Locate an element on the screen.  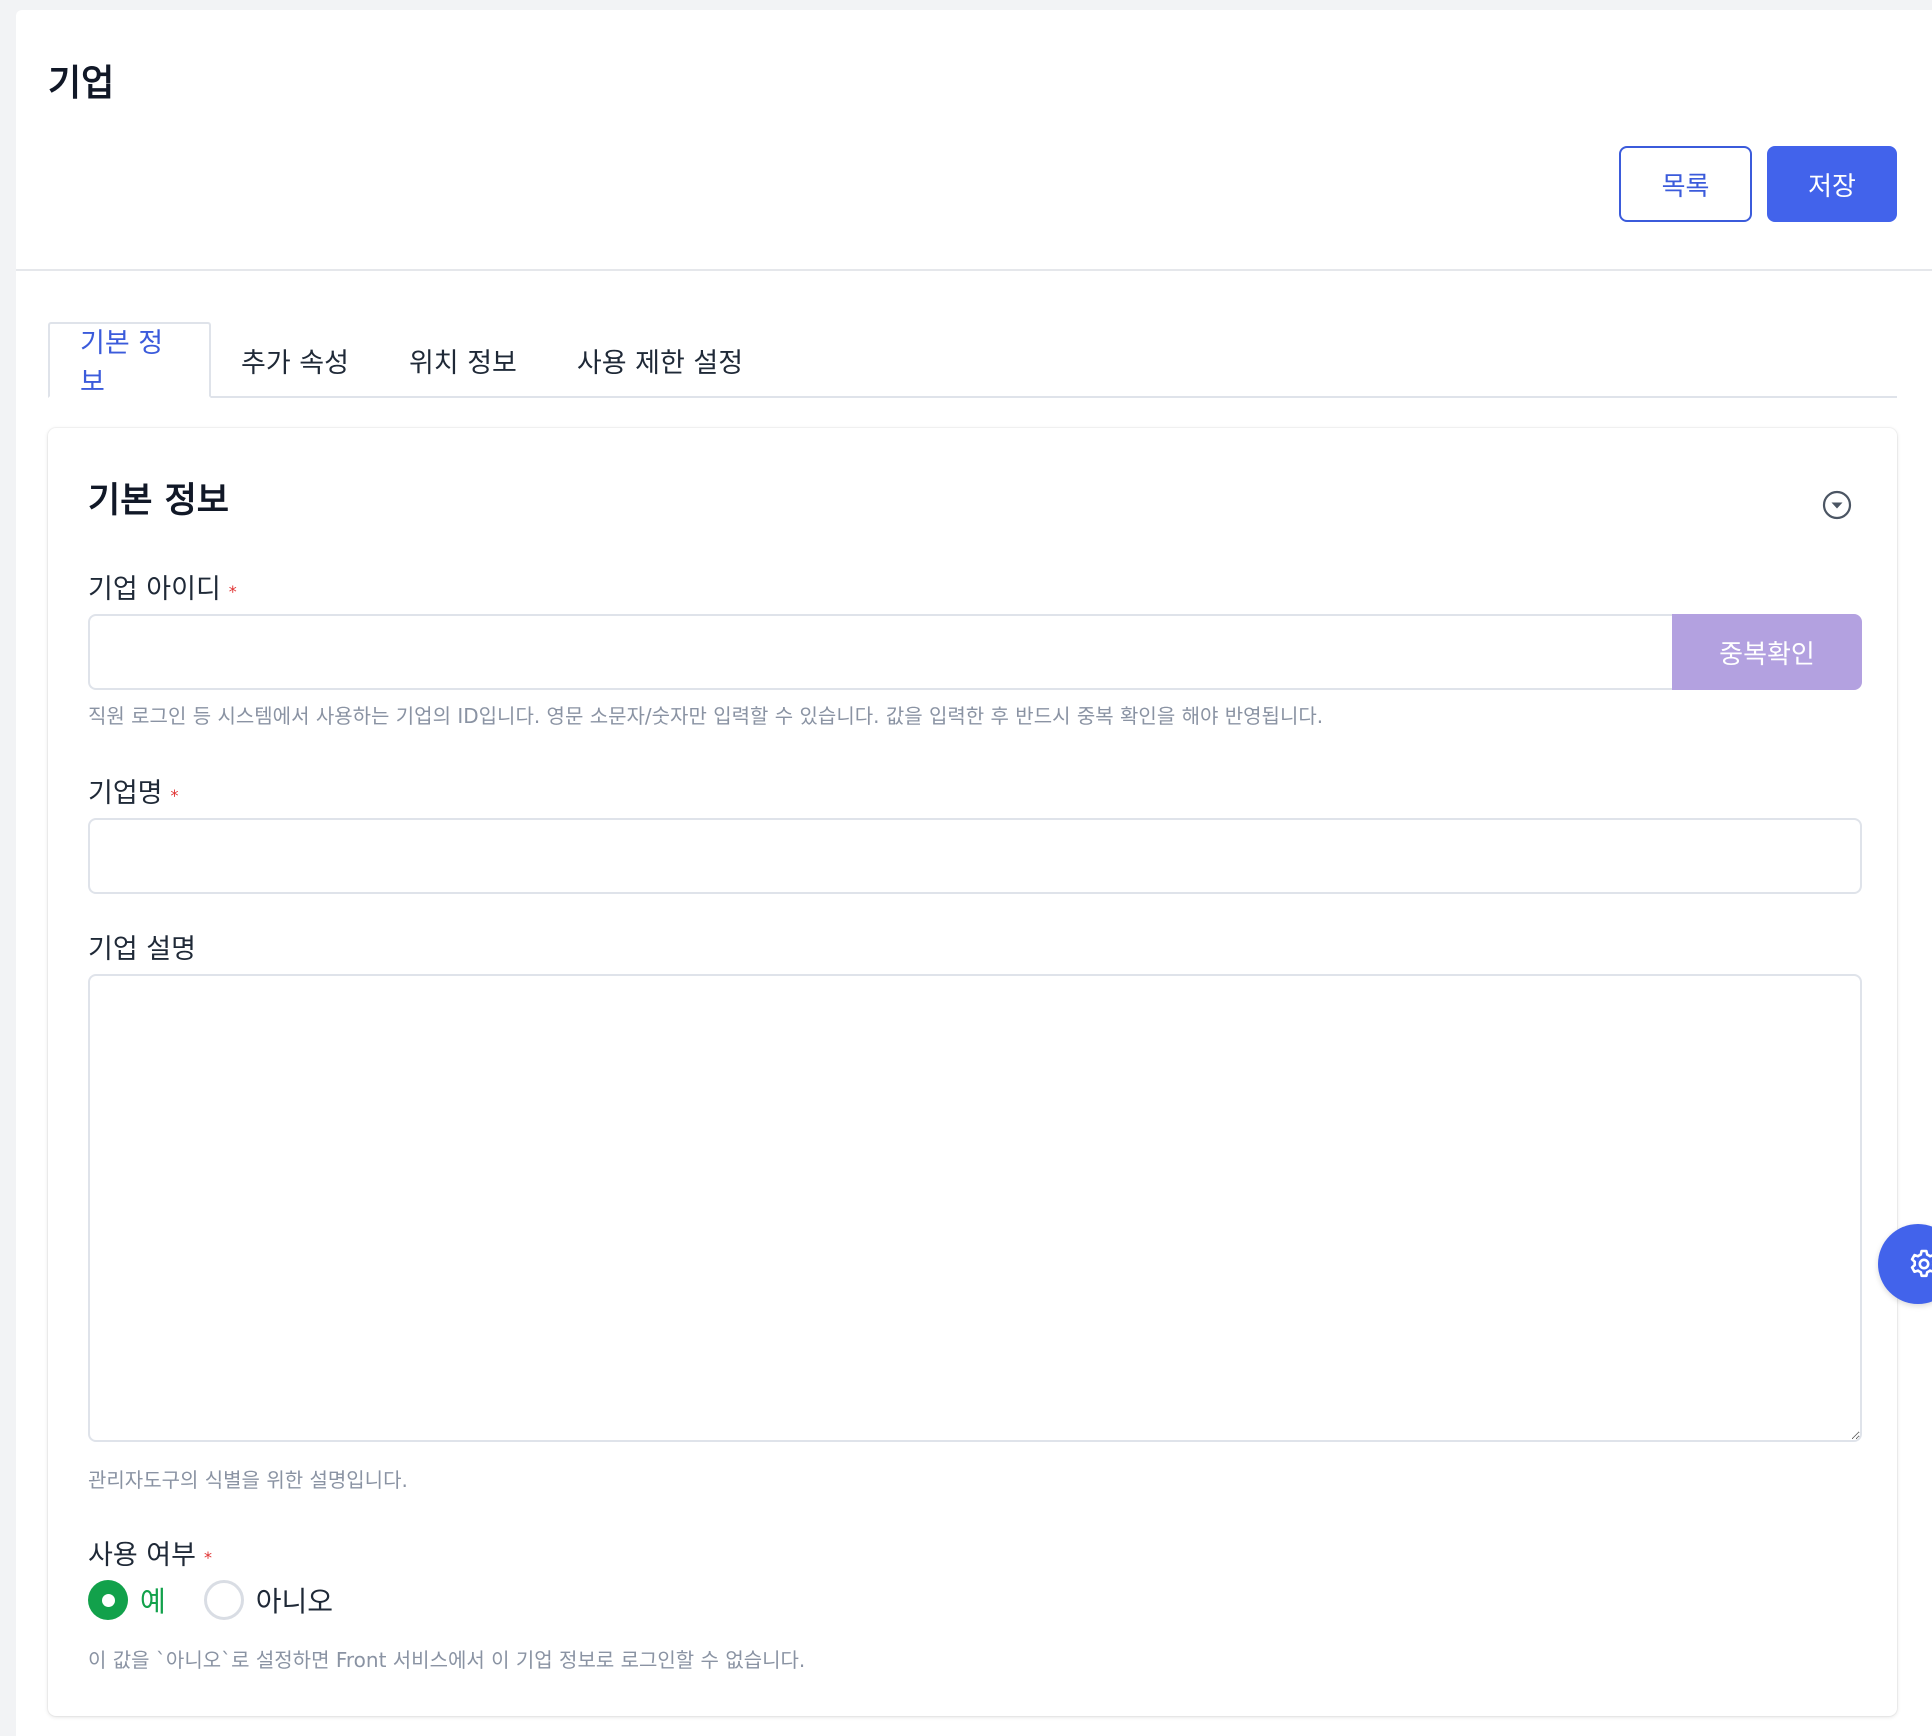
save-button: 저장 is located at coordinates (1832, 184).